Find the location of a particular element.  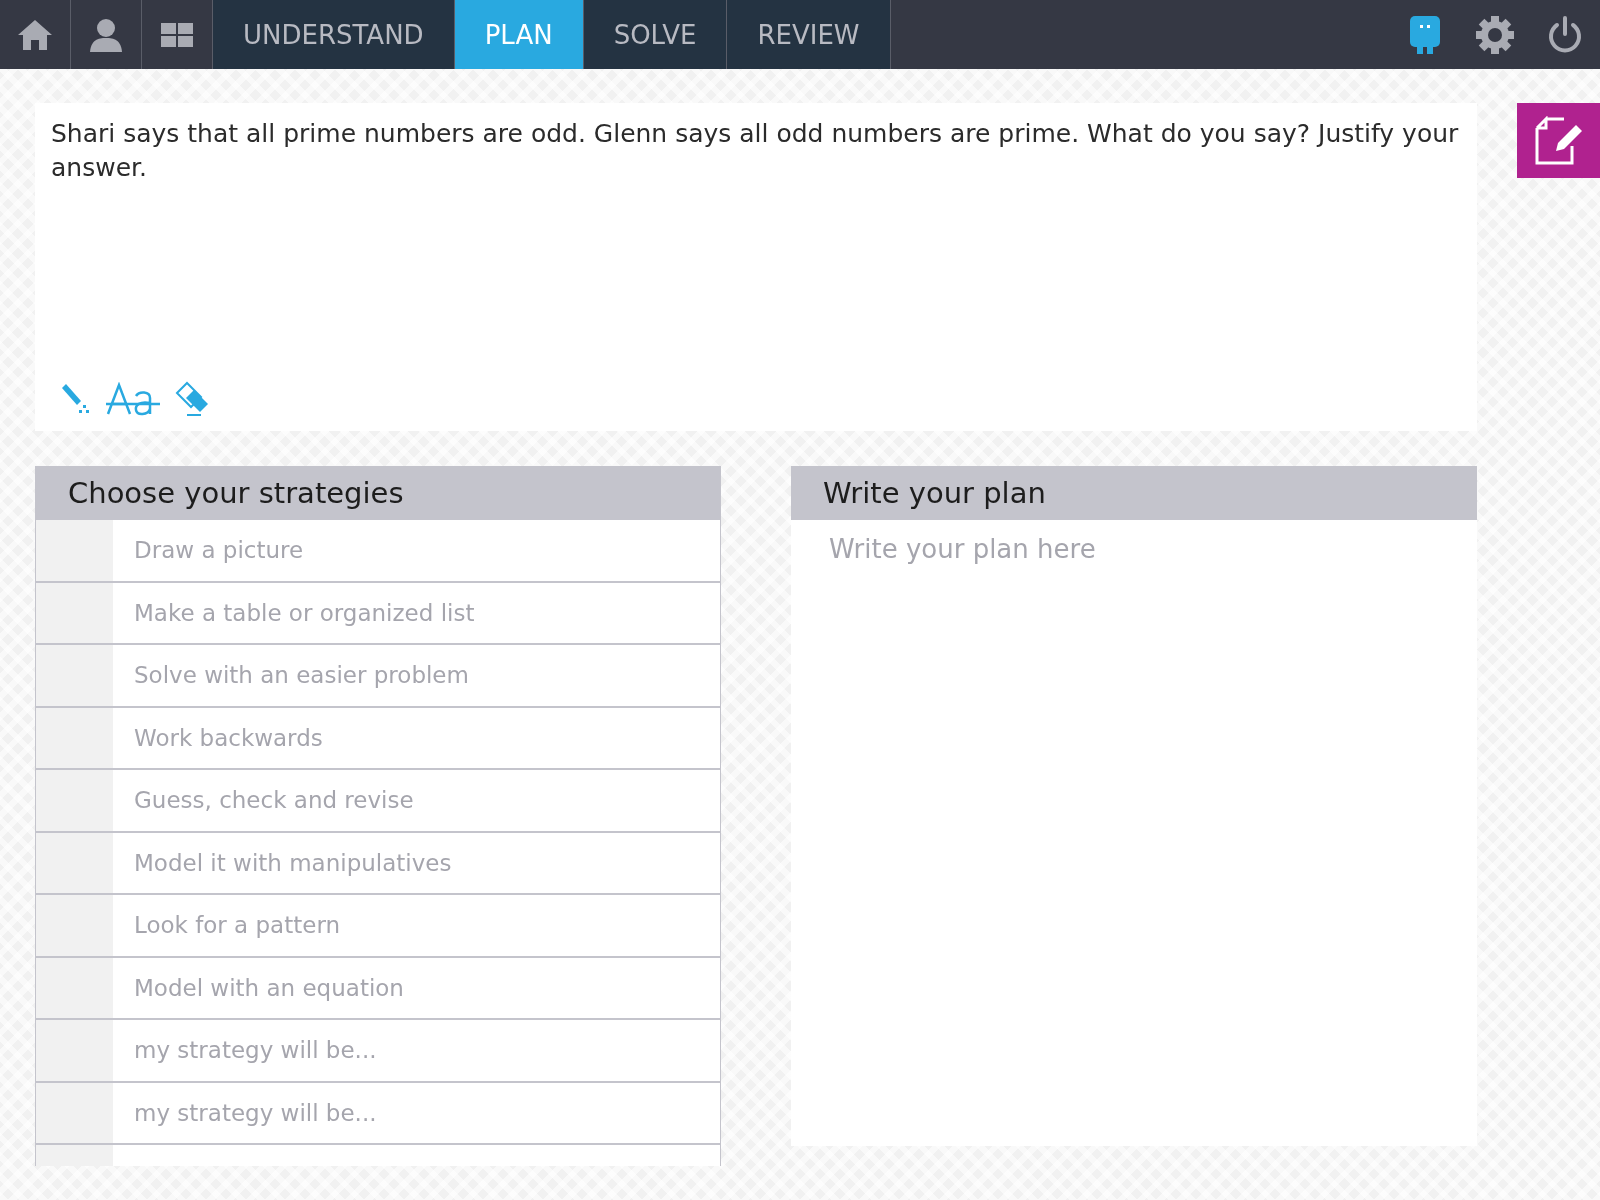

strategy-text: Model with an equation is located at coordinates (268, 987).